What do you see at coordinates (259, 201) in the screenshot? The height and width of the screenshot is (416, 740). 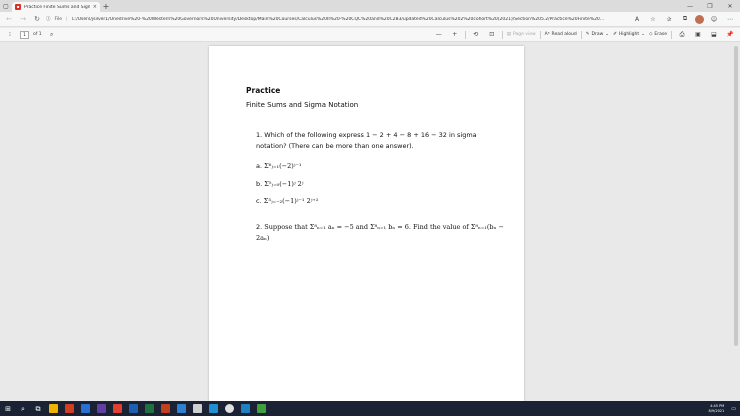 I see `option-label: c.` at bounding box center [259, 201].